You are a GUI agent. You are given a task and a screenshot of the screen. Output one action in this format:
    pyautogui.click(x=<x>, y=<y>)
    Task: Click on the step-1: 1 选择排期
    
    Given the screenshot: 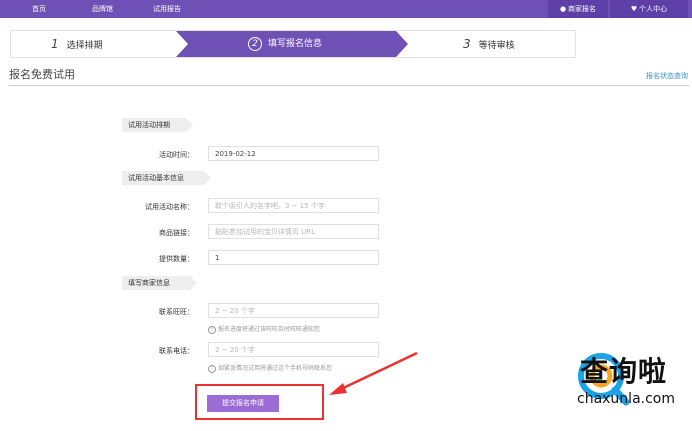 What is the action you would take?
    pyautogui.click(x=77, y=44)
    